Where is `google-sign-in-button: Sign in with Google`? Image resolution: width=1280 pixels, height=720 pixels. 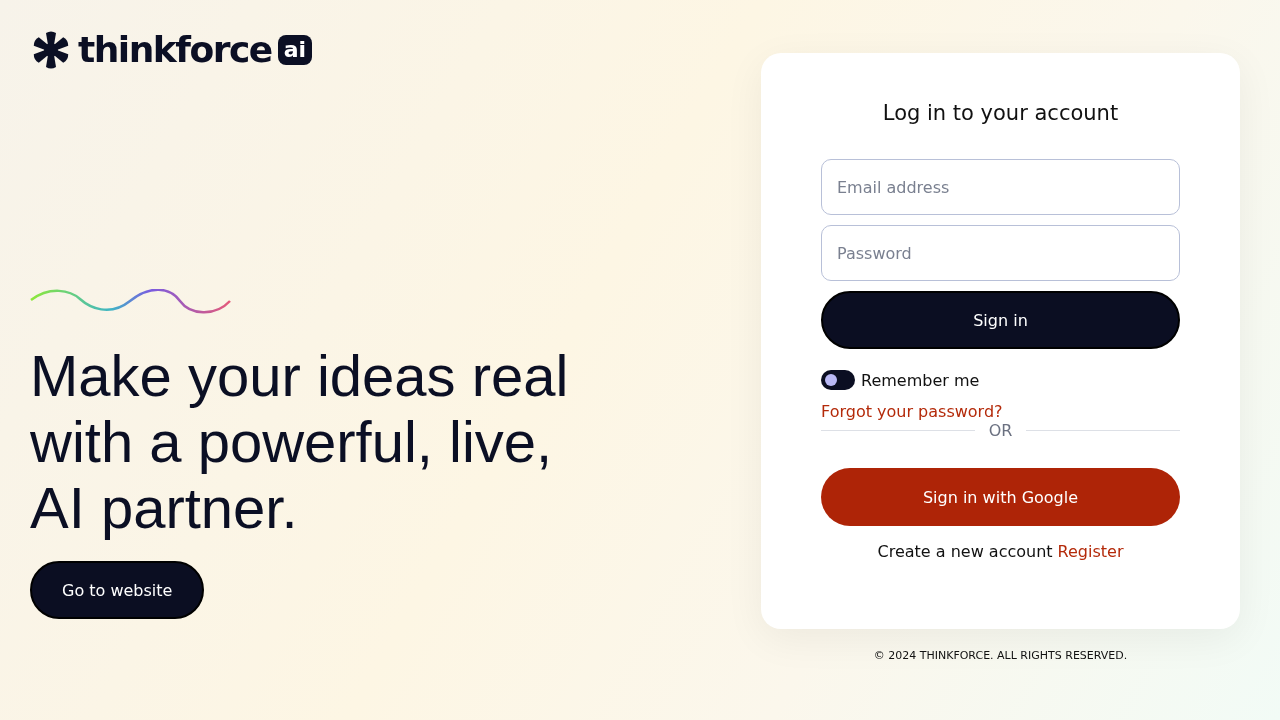 google-sign-in-button: Sign in with Google is located at coordinates (1000, 497).